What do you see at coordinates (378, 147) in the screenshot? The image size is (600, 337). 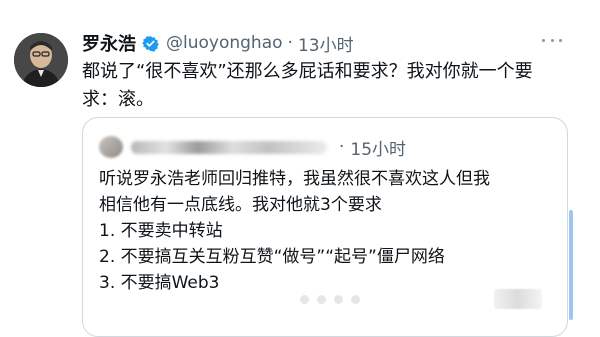 I see `quoted-tweet-timestamp: 15小时` at bounding box center [378, 147].